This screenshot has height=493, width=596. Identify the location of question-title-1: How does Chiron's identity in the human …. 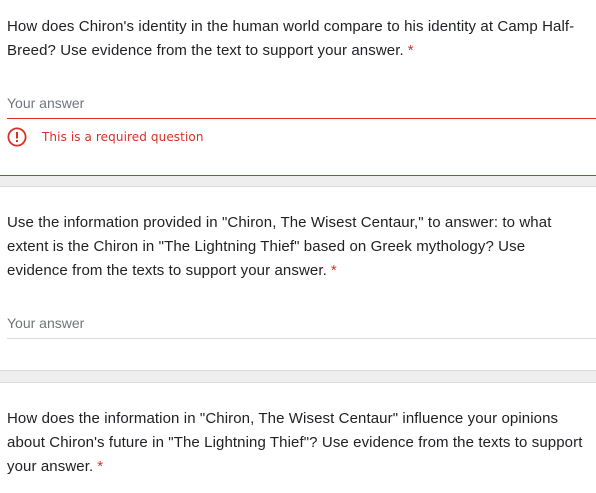
(298, 39).